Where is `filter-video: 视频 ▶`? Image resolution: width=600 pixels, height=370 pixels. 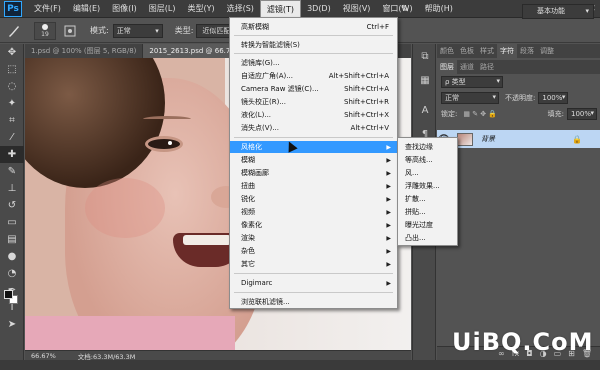 filter-video: 视频 ▶ is located at coordinates (313, 212).